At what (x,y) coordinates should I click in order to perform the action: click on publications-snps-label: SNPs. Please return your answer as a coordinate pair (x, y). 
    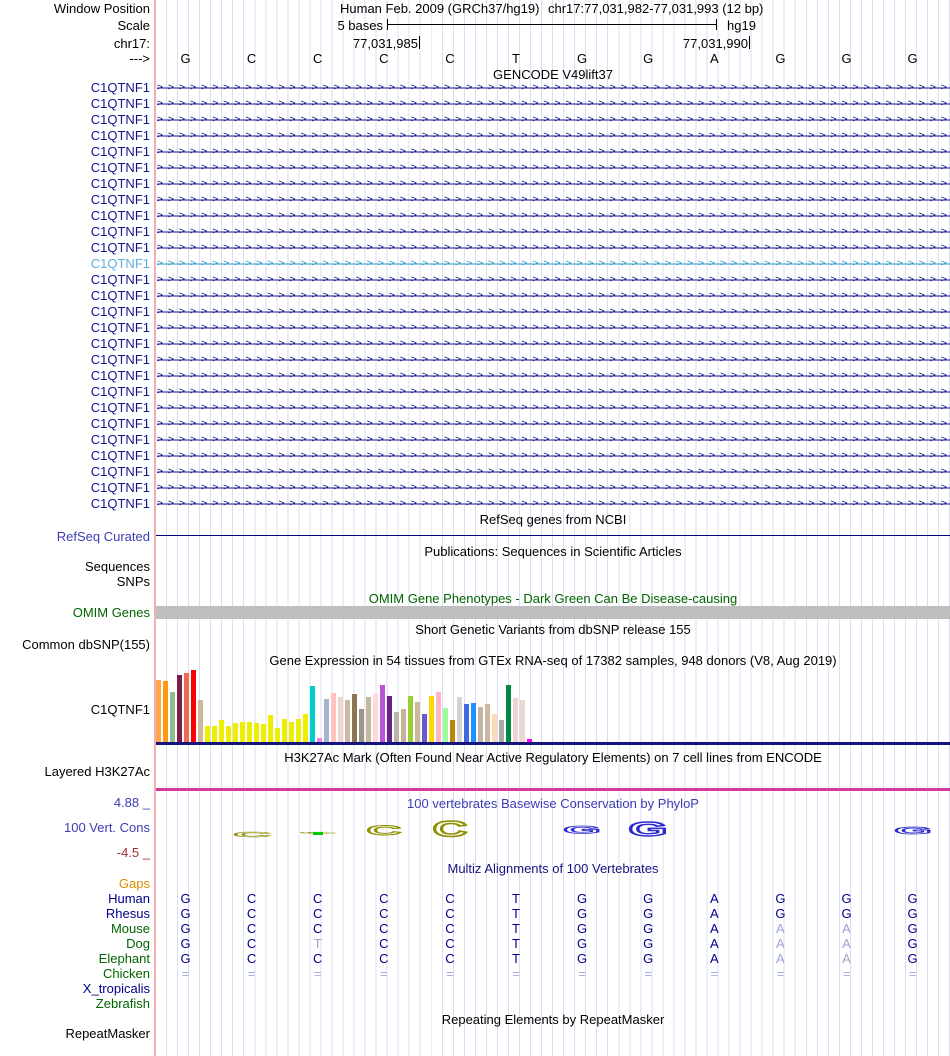
    Looking at the image, I should click on (75, 581).